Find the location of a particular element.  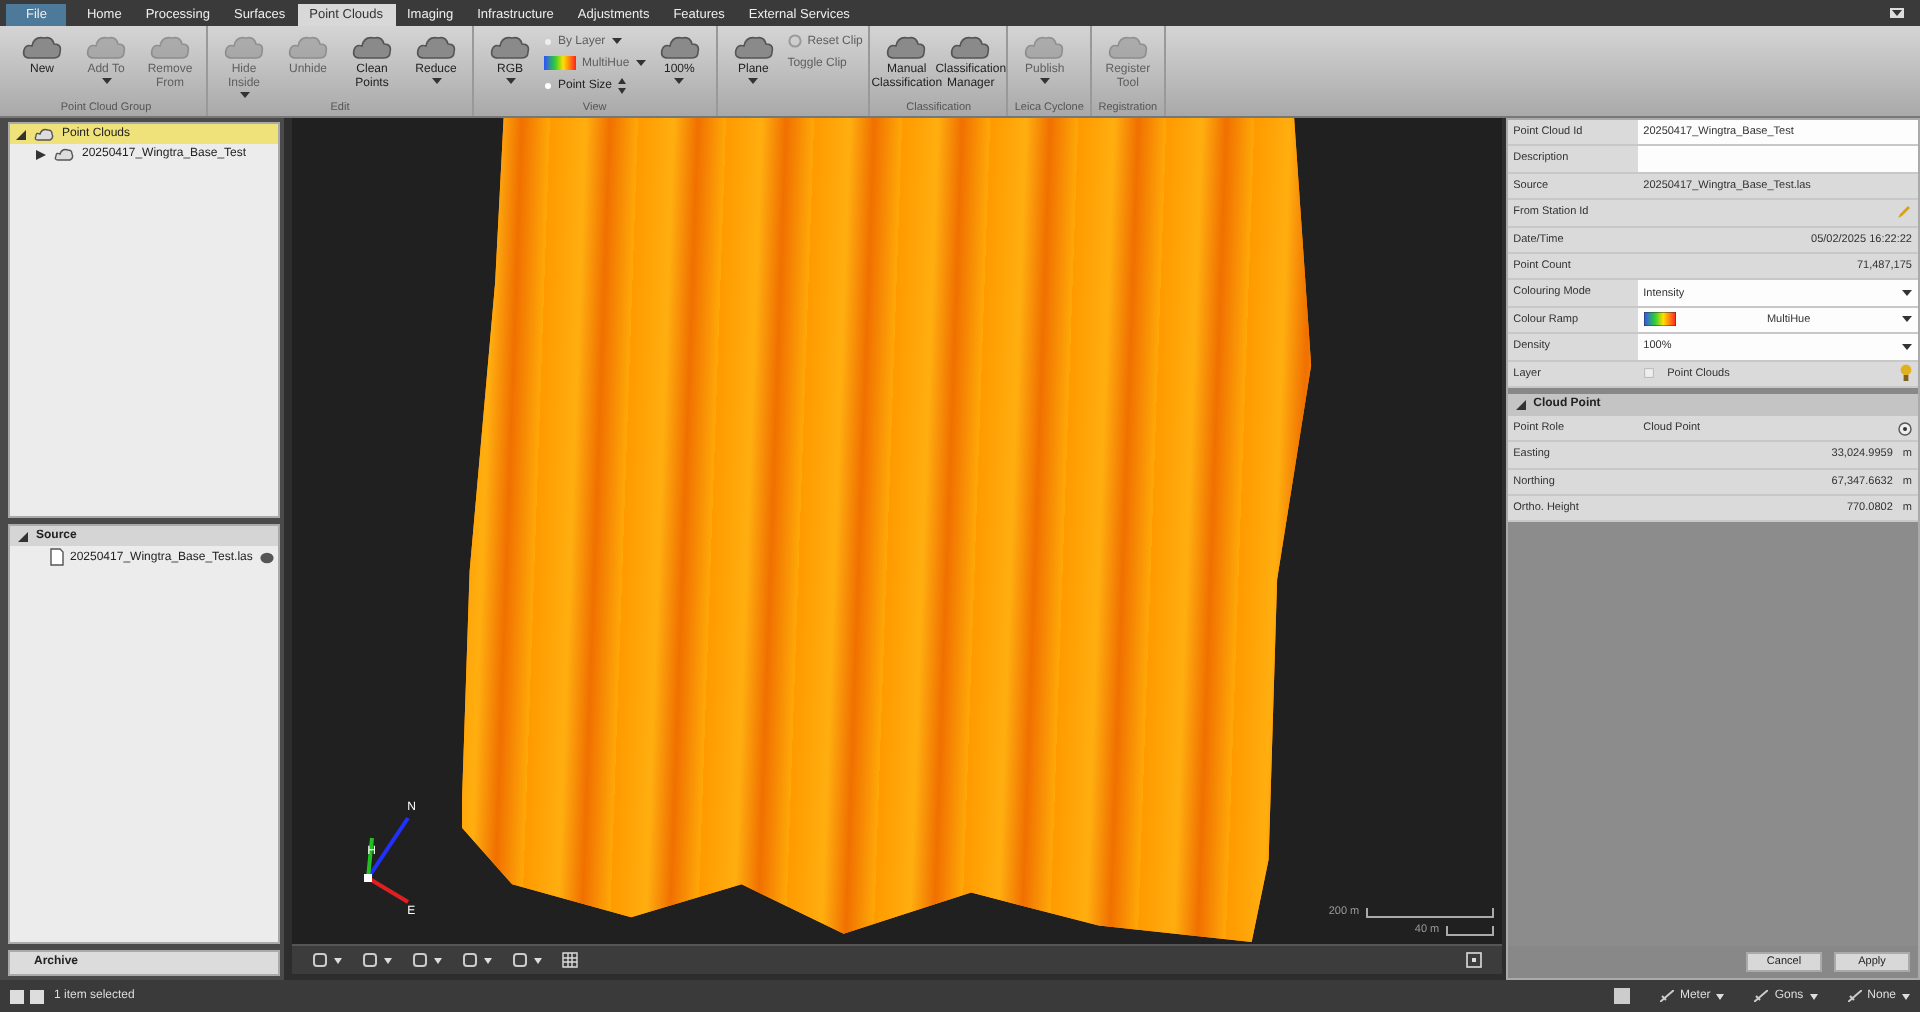

lightbulb-icon is located at coordinates (1905, 373).